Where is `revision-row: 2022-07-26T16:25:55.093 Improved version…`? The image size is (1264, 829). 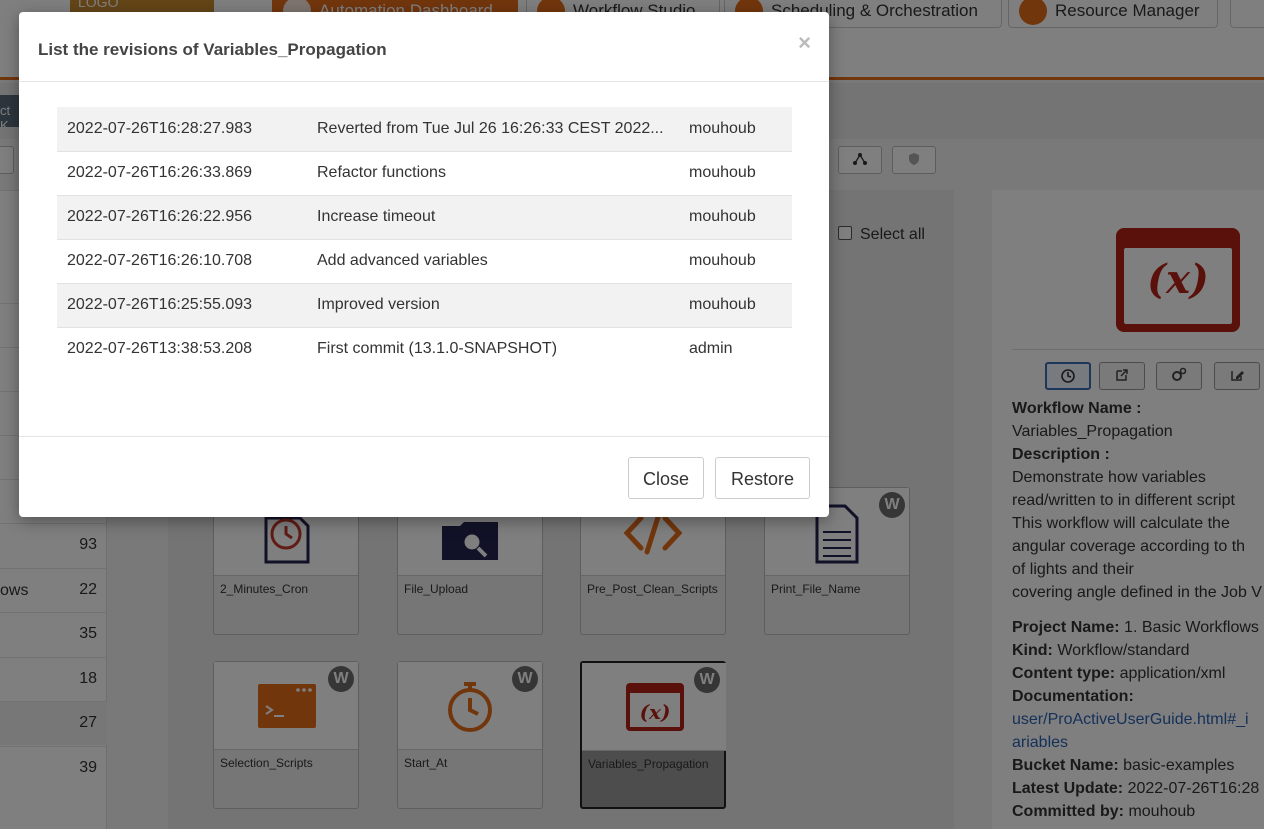 revision-row: 2022-07-26T16:25:55.093 Improved version… is located at coordinates (424, 305).